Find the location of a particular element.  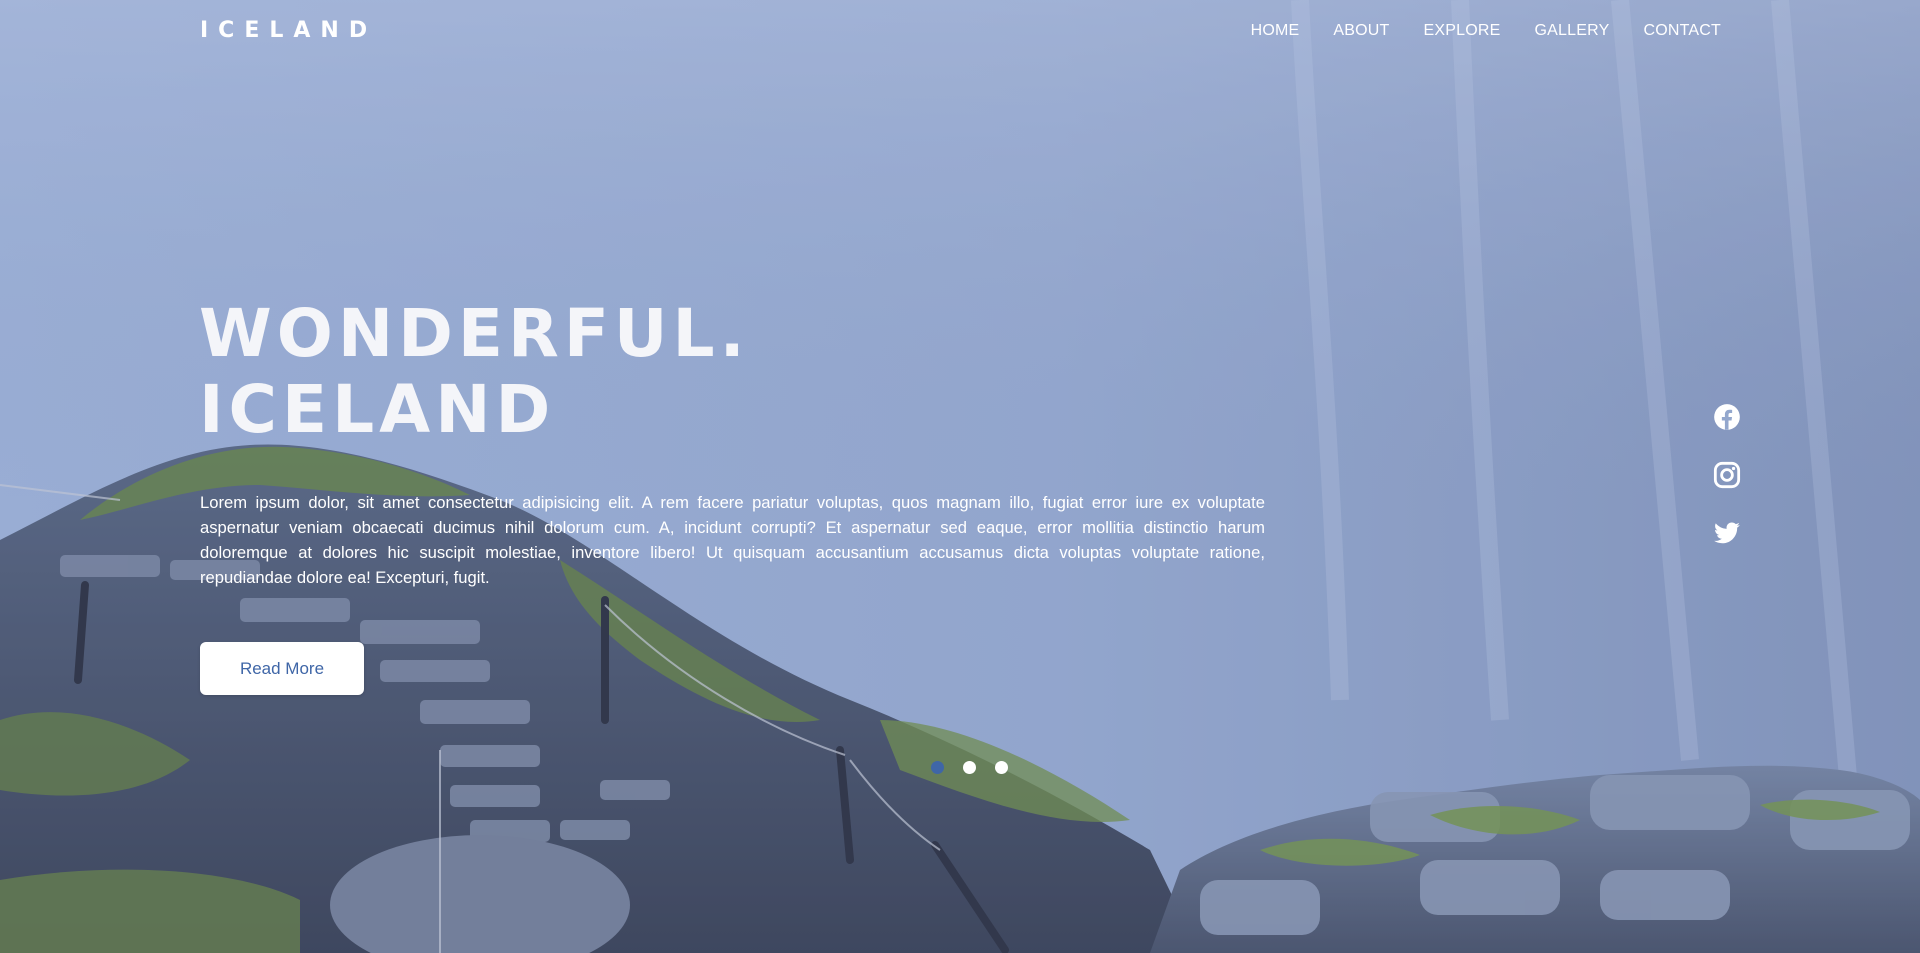

facebook-icon is located at coordinates (1727, 417).